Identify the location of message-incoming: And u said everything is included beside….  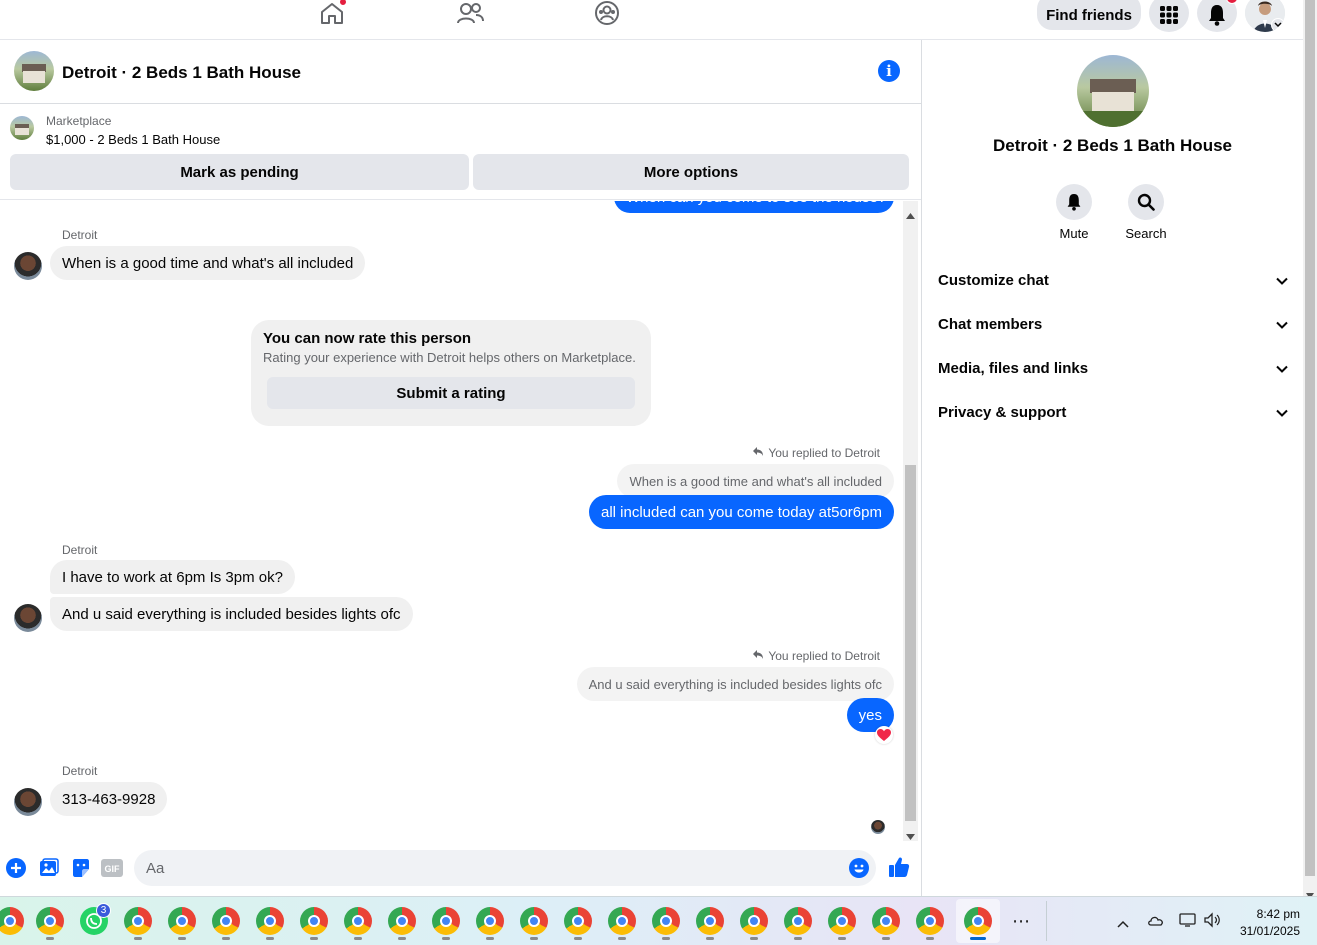
(231, 614).